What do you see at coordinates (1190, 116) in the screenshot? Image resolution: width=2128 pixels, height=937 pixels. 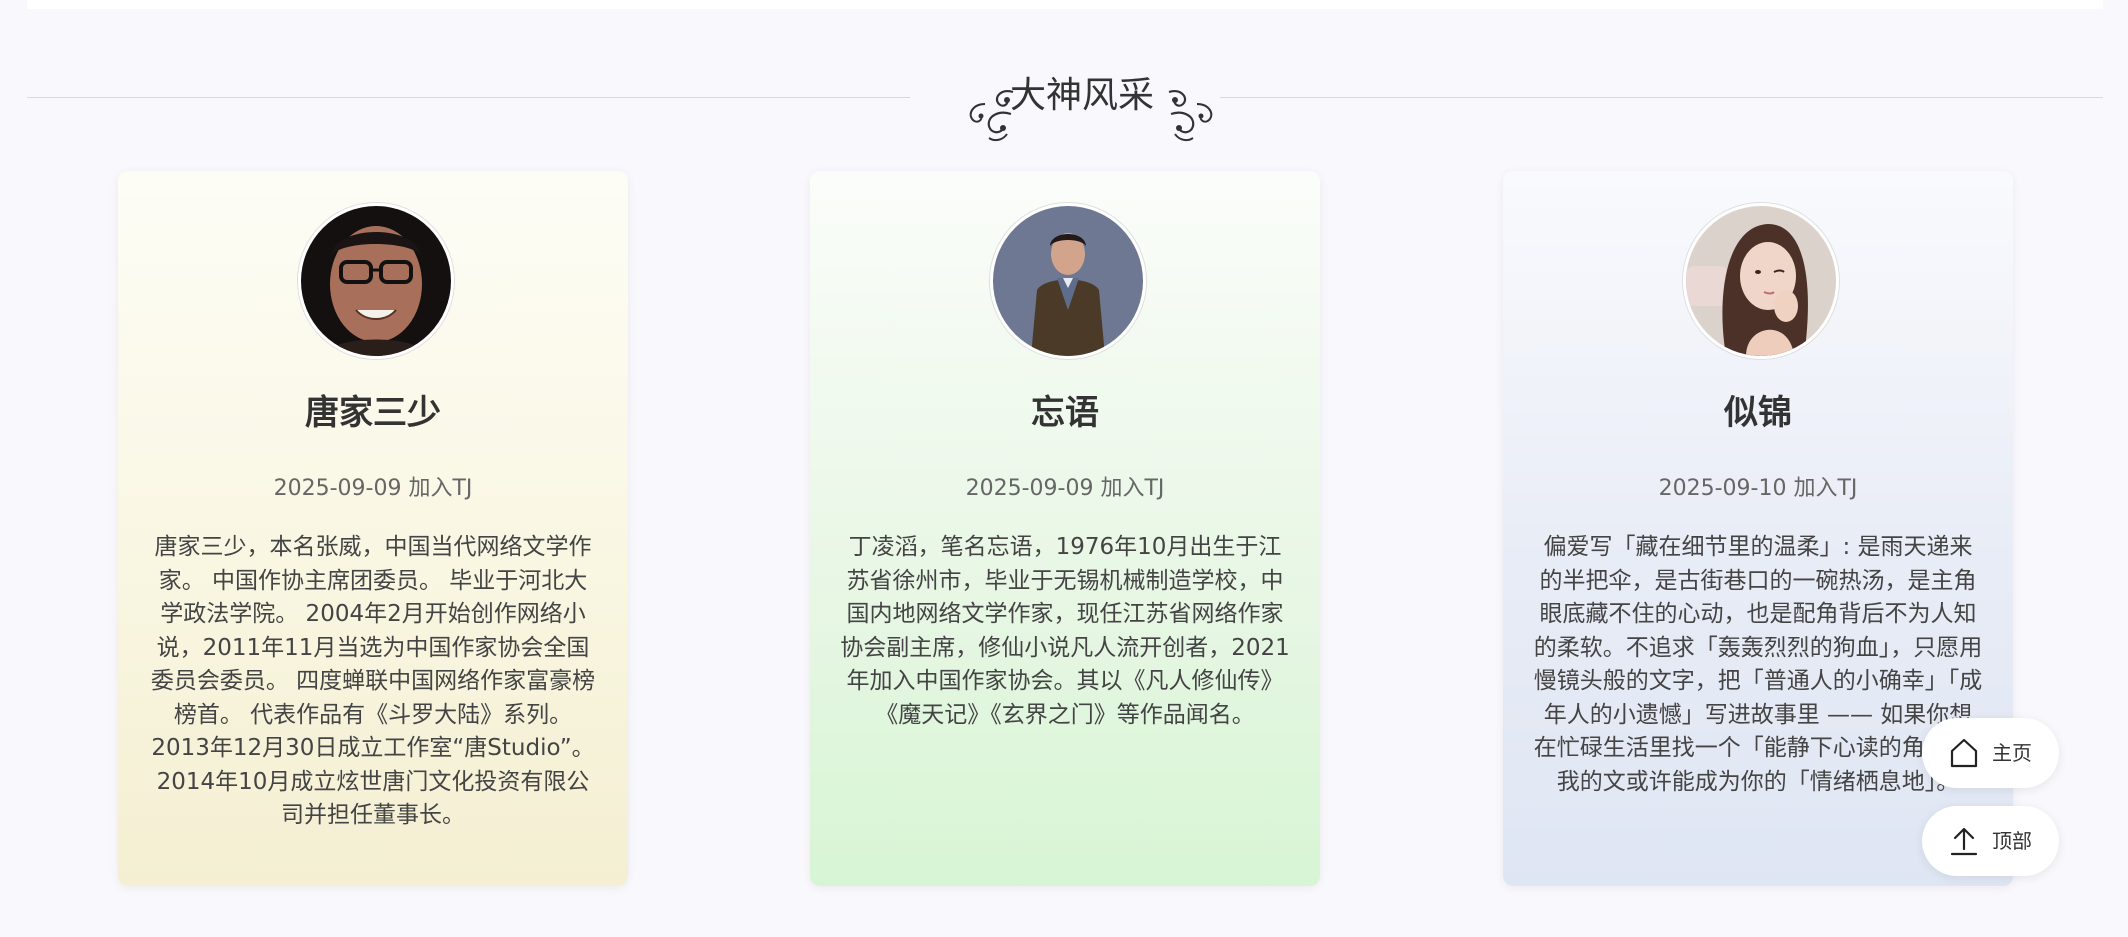 I see `flourish-right-icon` at bounding box center [1190, 116].